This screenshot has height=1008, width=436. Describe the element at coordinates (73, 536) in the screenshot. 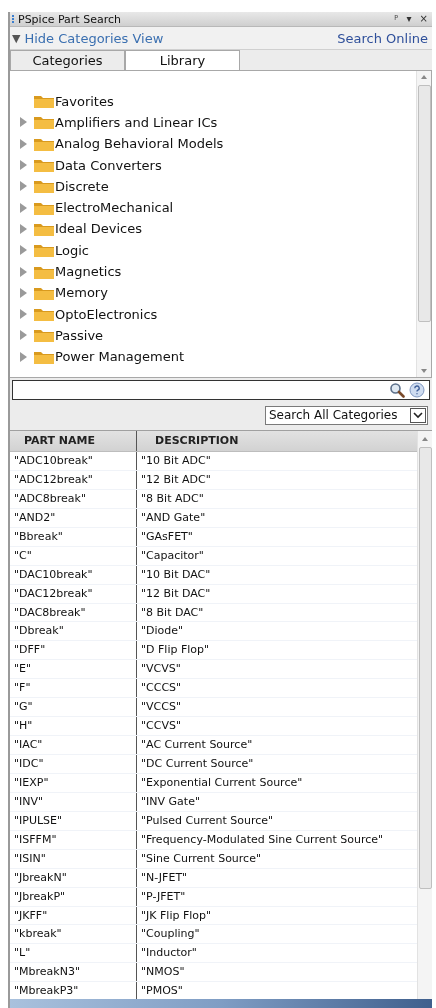

I see `table-cell: "Bbreak"` at that location.